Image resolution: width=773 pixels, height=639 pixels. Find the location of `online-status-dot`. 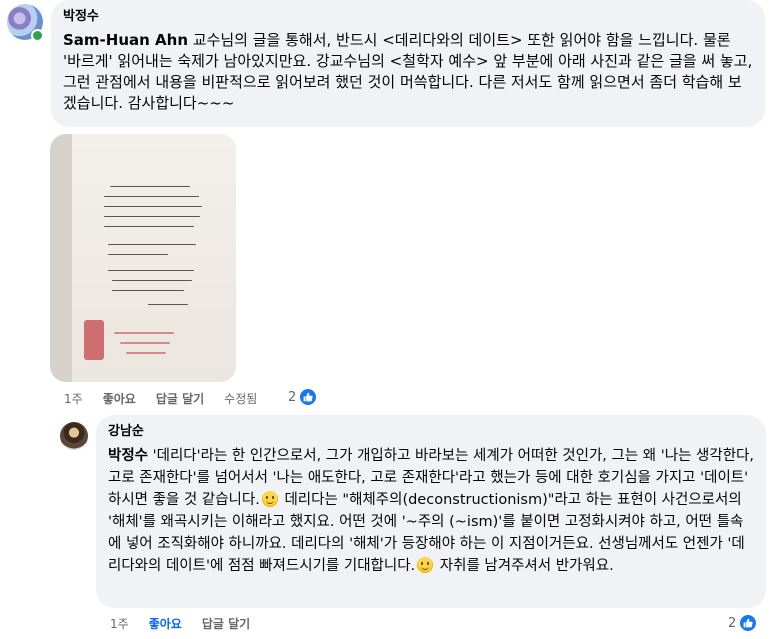

online-status-dot is located at coordinates (37, 35).